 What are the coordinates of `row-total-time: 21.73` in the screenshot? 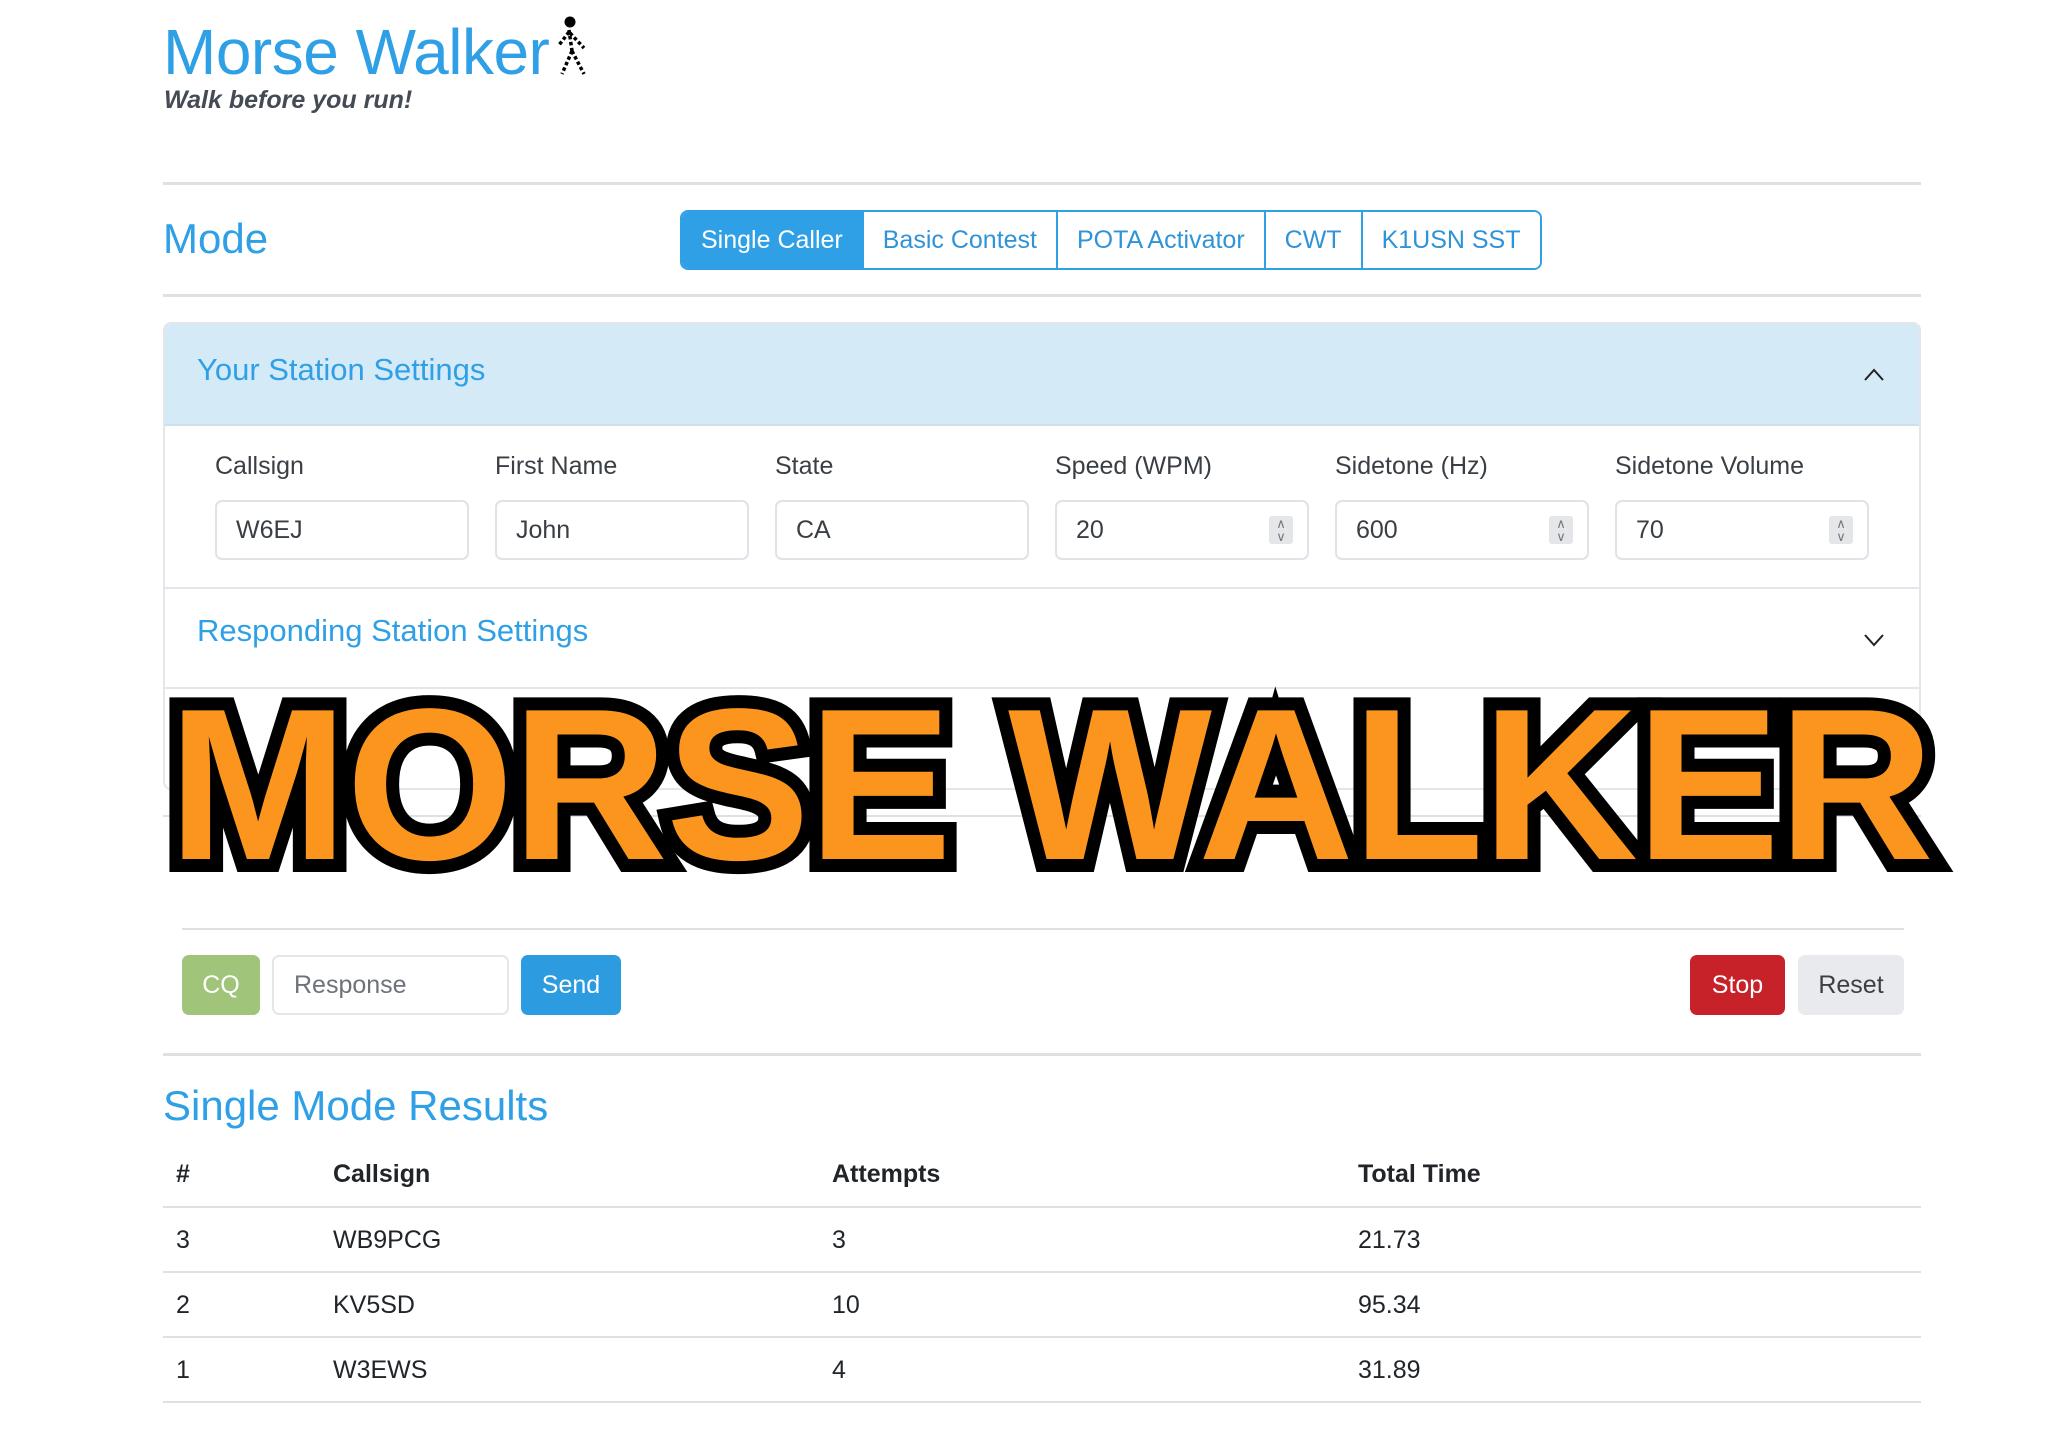 It's located at (1389, 1240).